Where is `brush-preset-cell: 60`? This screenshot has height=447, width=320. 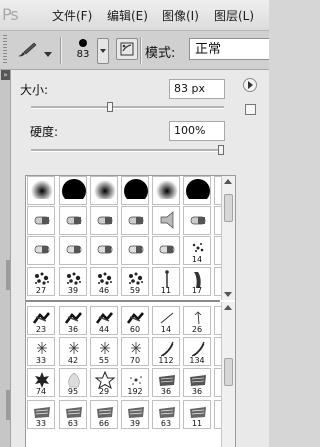
brush-preset-cell: 60 is located at coordinates (135, 320).